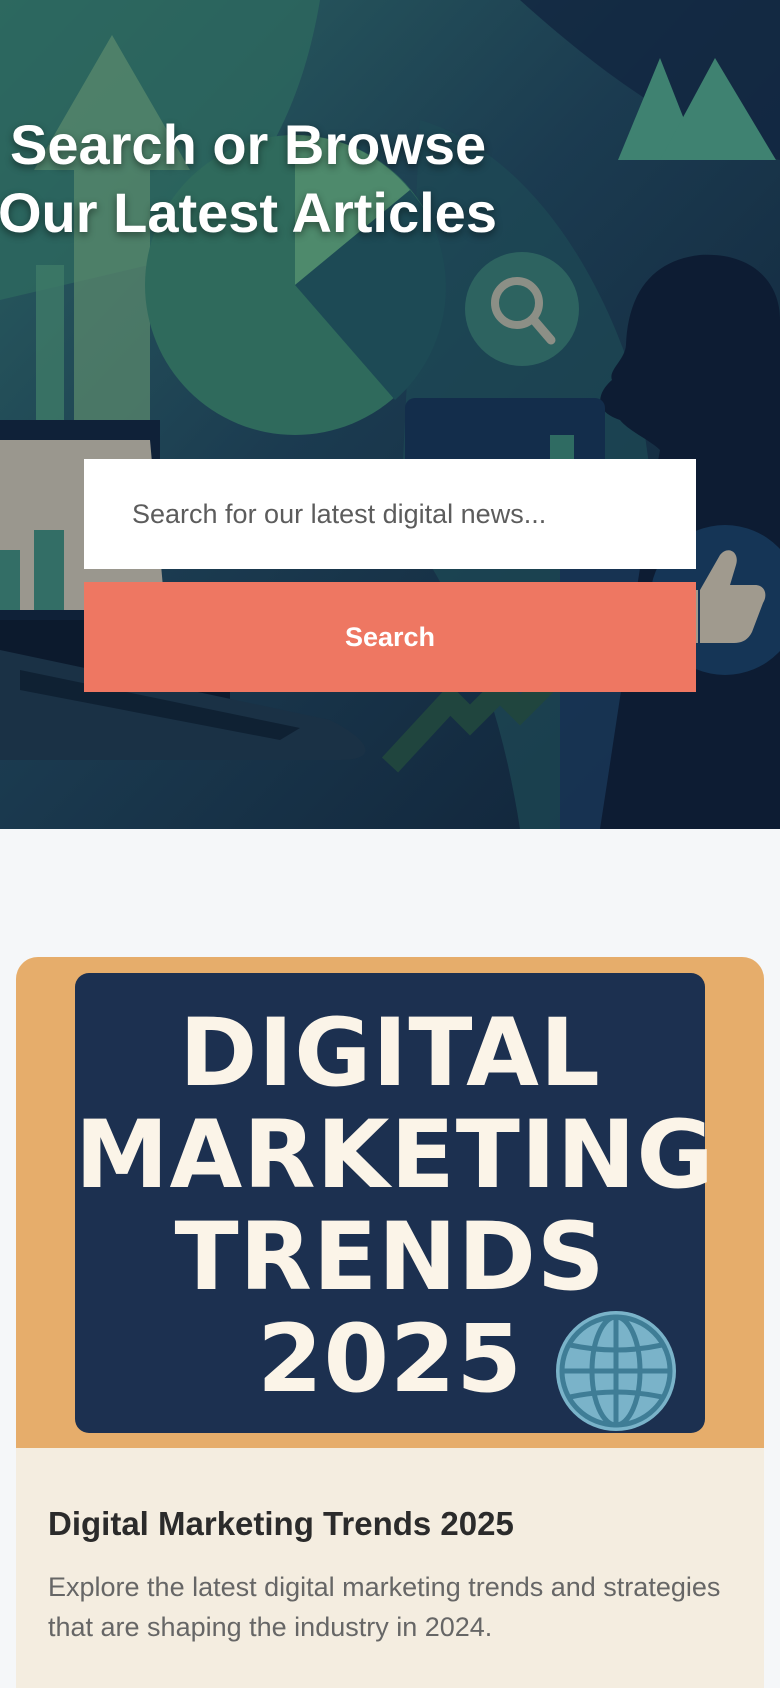  Describe the element at coordinates (248, 212) in the screenshot. I see `hero-title-line-2: Our Latest Articles` at that location.